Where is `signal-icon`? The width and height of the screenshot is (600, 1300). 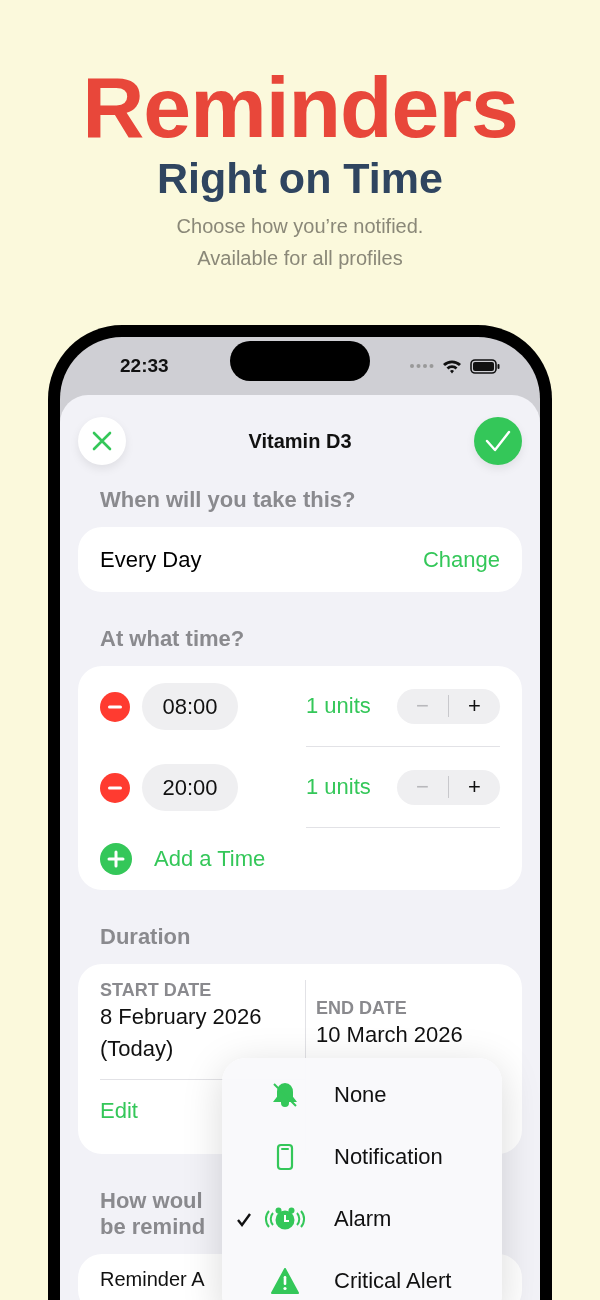
signal-icon is located at coordinates (422, 366).